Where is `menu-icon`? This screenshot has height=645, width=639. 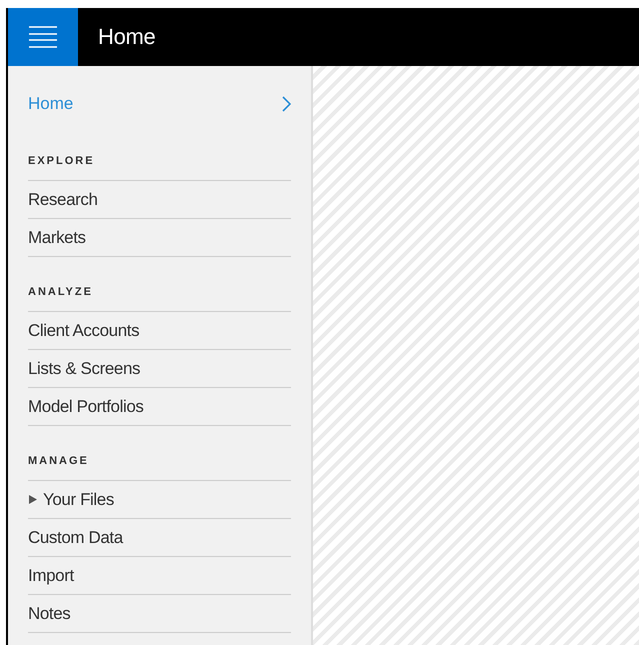
menu-icon is located at coordinates (43, 37).